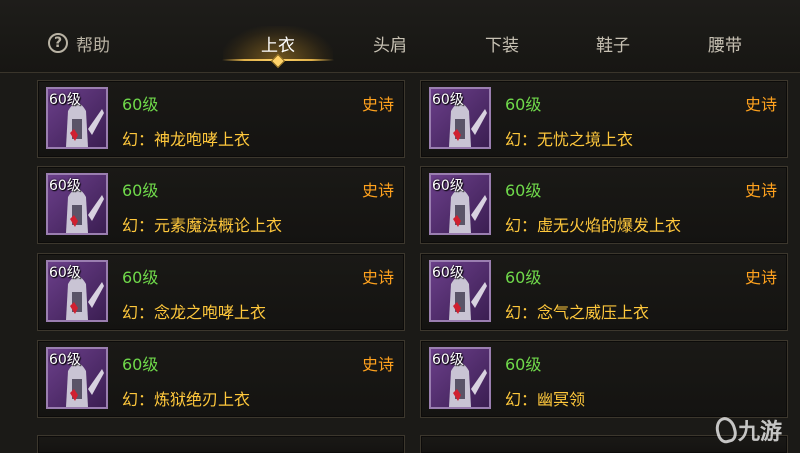 This screenshot has width=800, height=453. What do you see at coordinates (577, 312) in the screenshot?
I see `item-name: 幻：念气之威压上衣` at bounding box center [577, 312].